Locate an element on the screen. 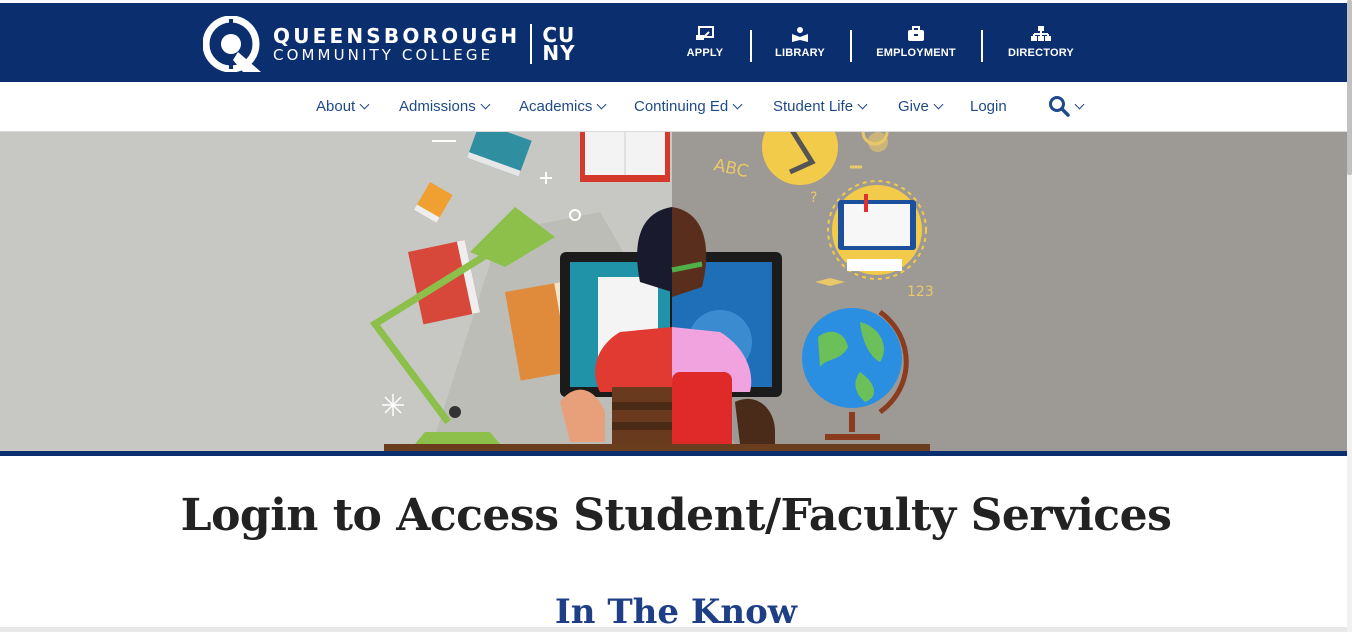 The width and height of the screenshot is (1352, 632). section-title: In The Know is located at coordinates (676, 612).